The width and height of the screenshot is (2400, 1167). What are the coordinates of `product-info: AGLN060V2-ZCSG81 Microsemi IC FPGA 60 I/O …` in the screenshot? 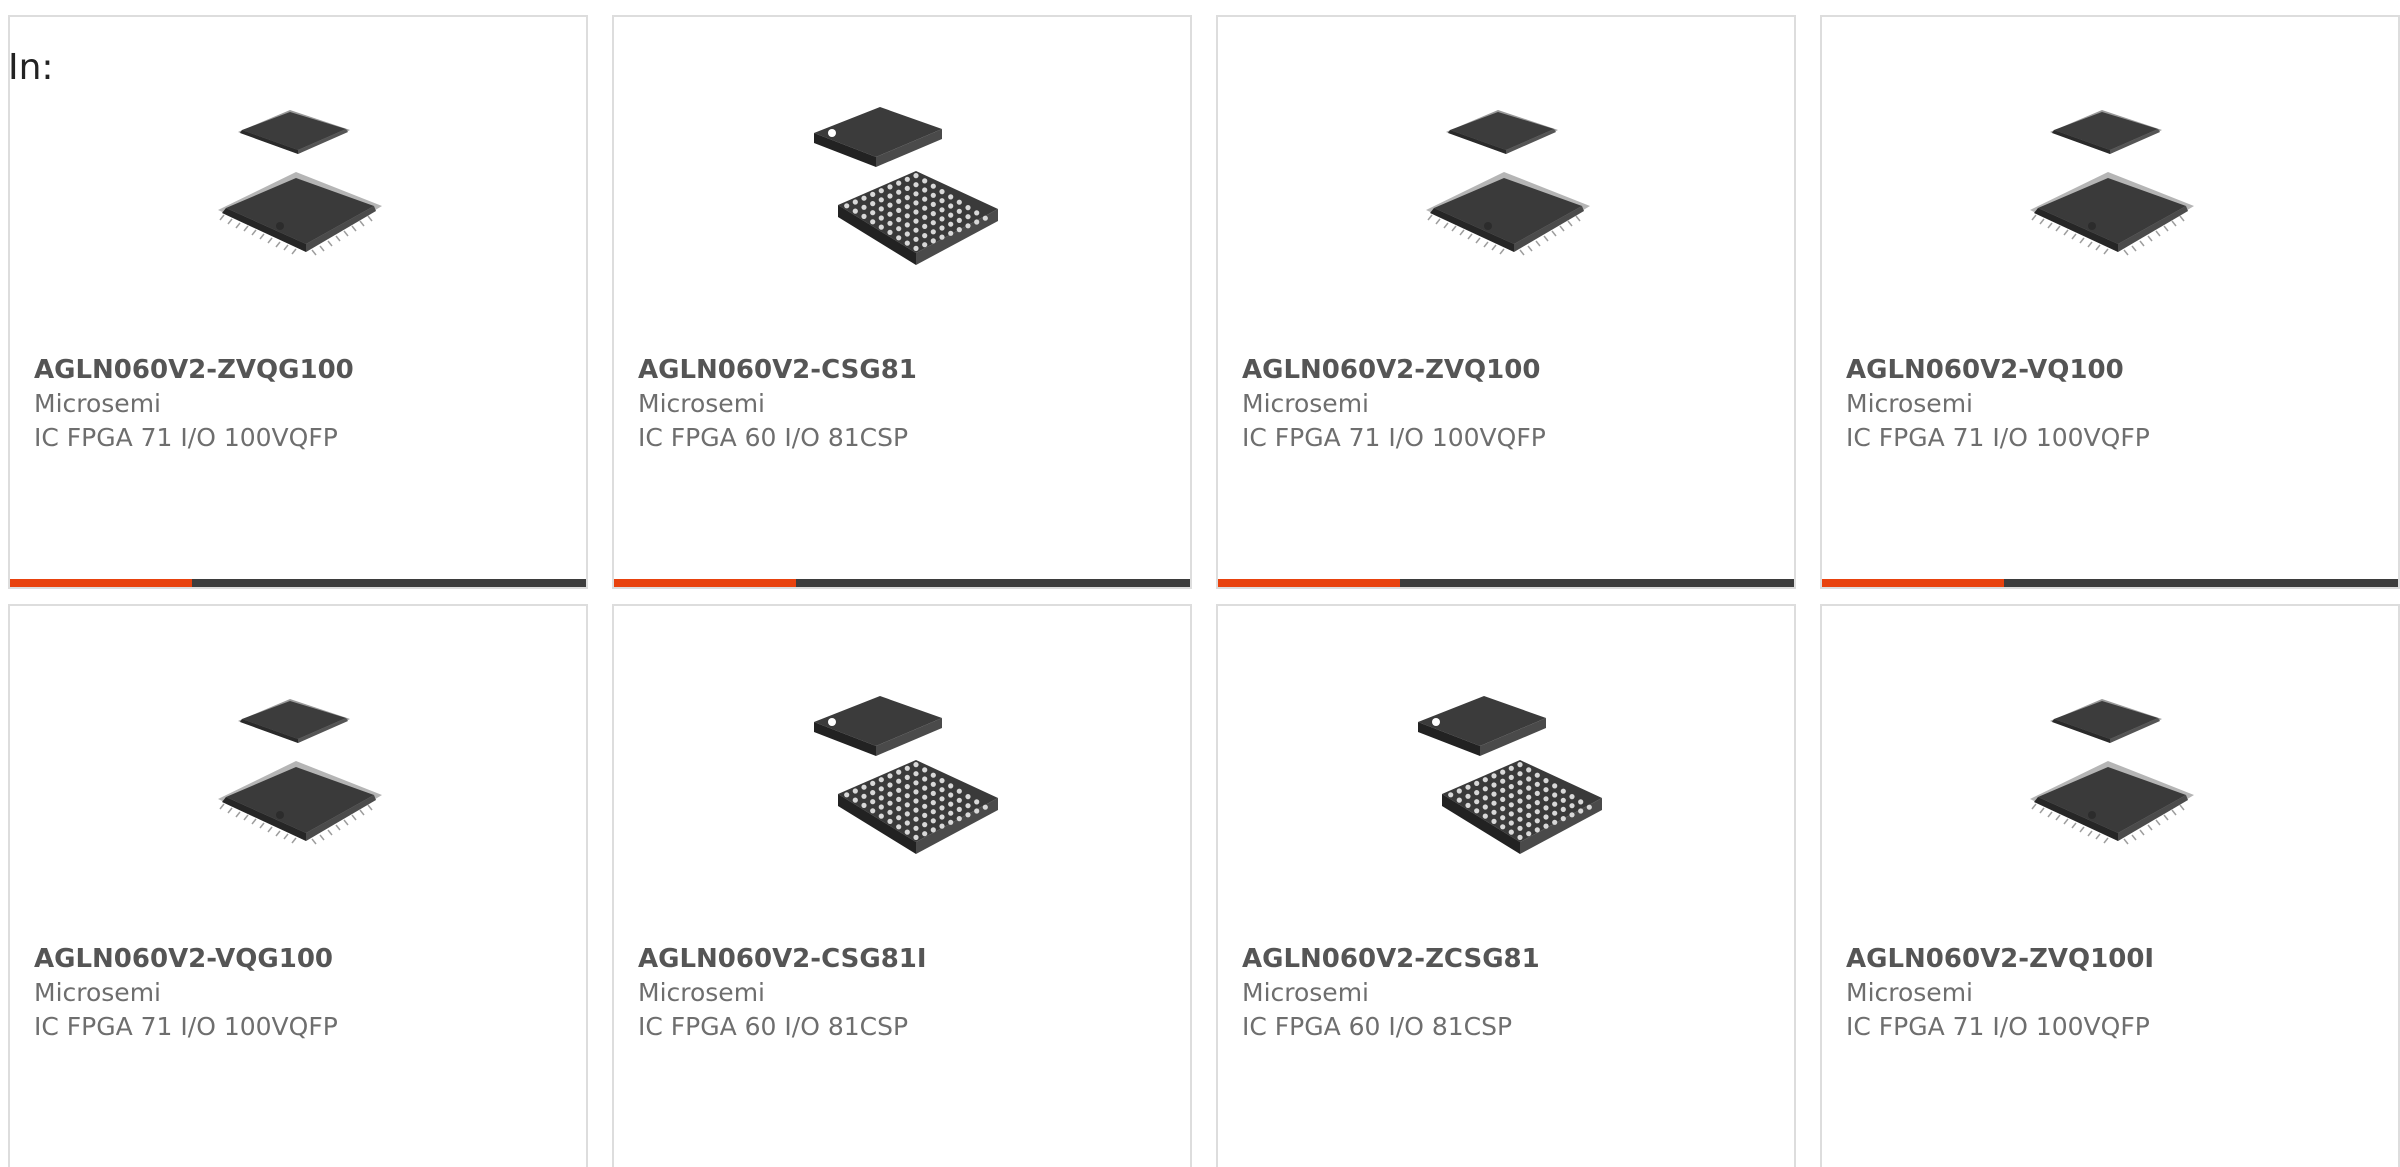 It's located at (1508, 993).